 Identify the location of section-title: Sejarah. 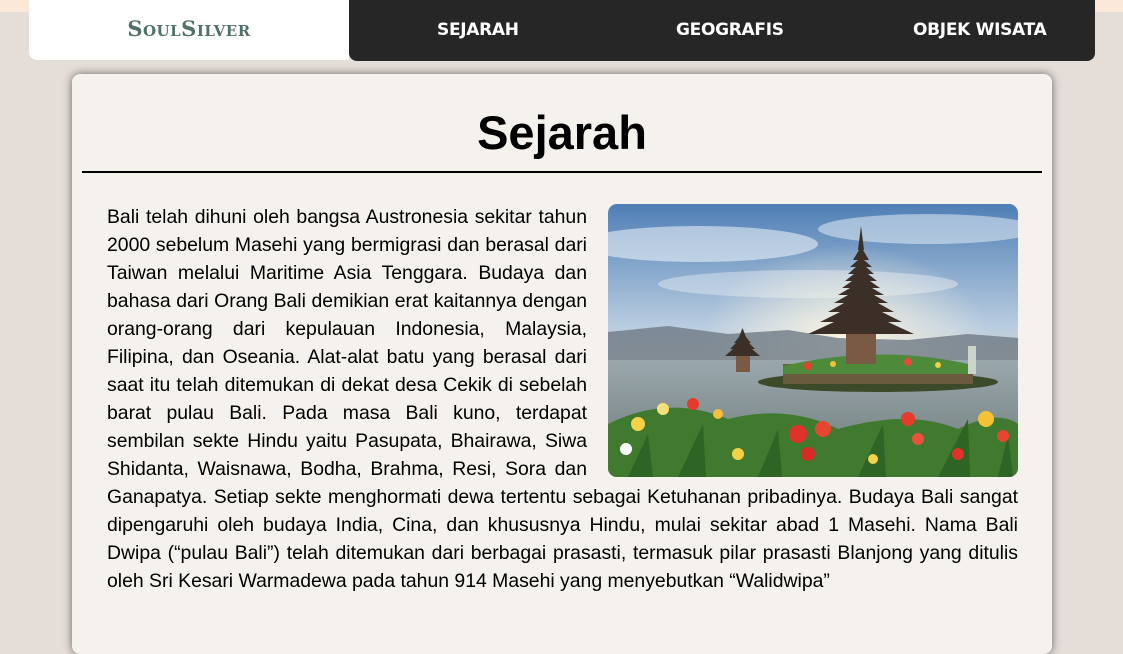
(562, 132).